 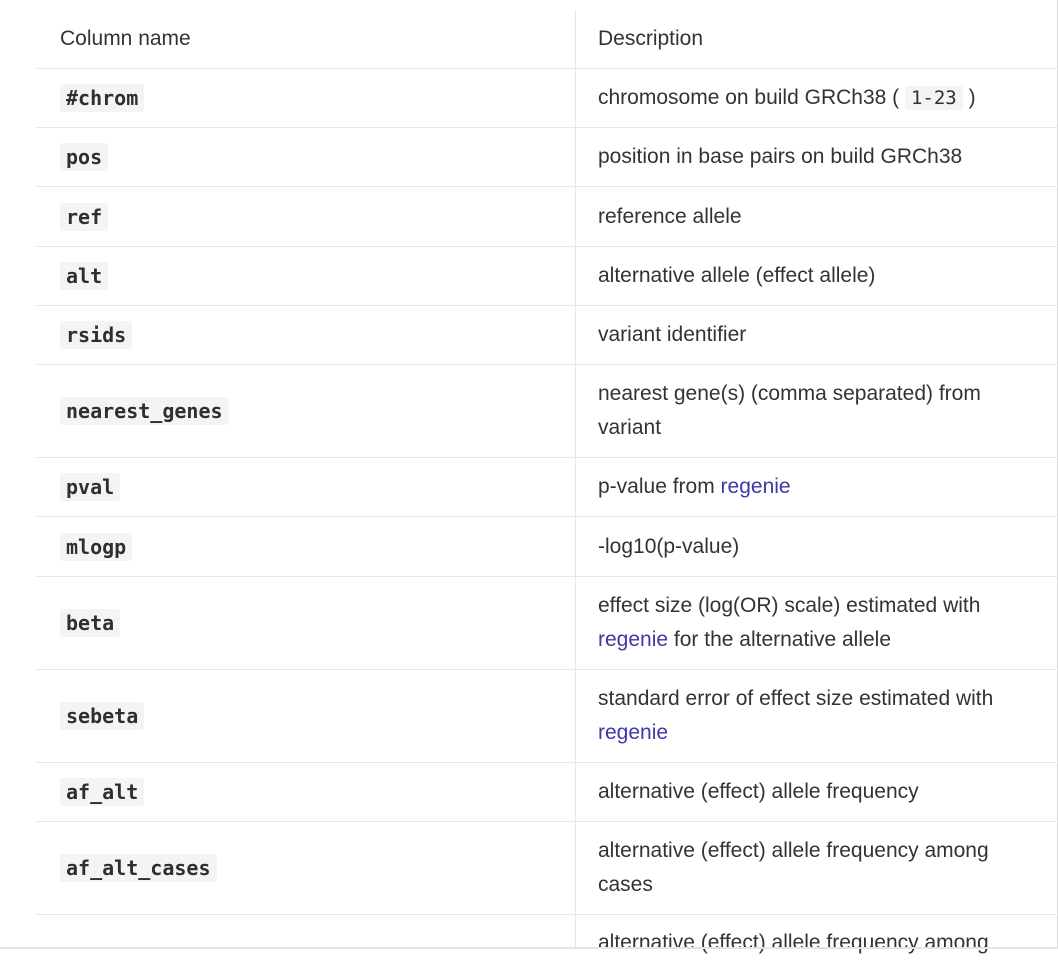 I want to click on column-name-code: alt, so click(x=84, y=276).